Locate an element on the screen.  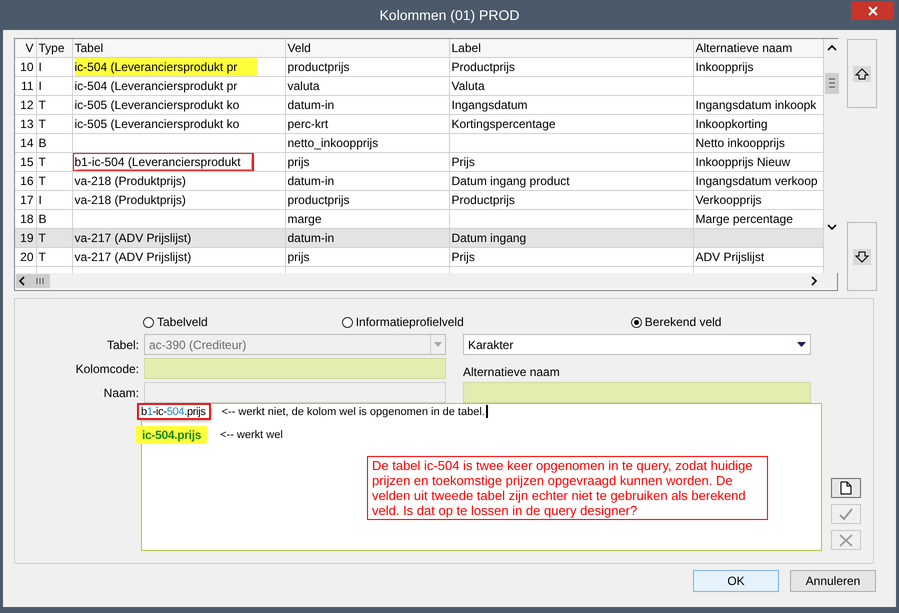
table-cell: 11 is located at coordinates (27, 86).